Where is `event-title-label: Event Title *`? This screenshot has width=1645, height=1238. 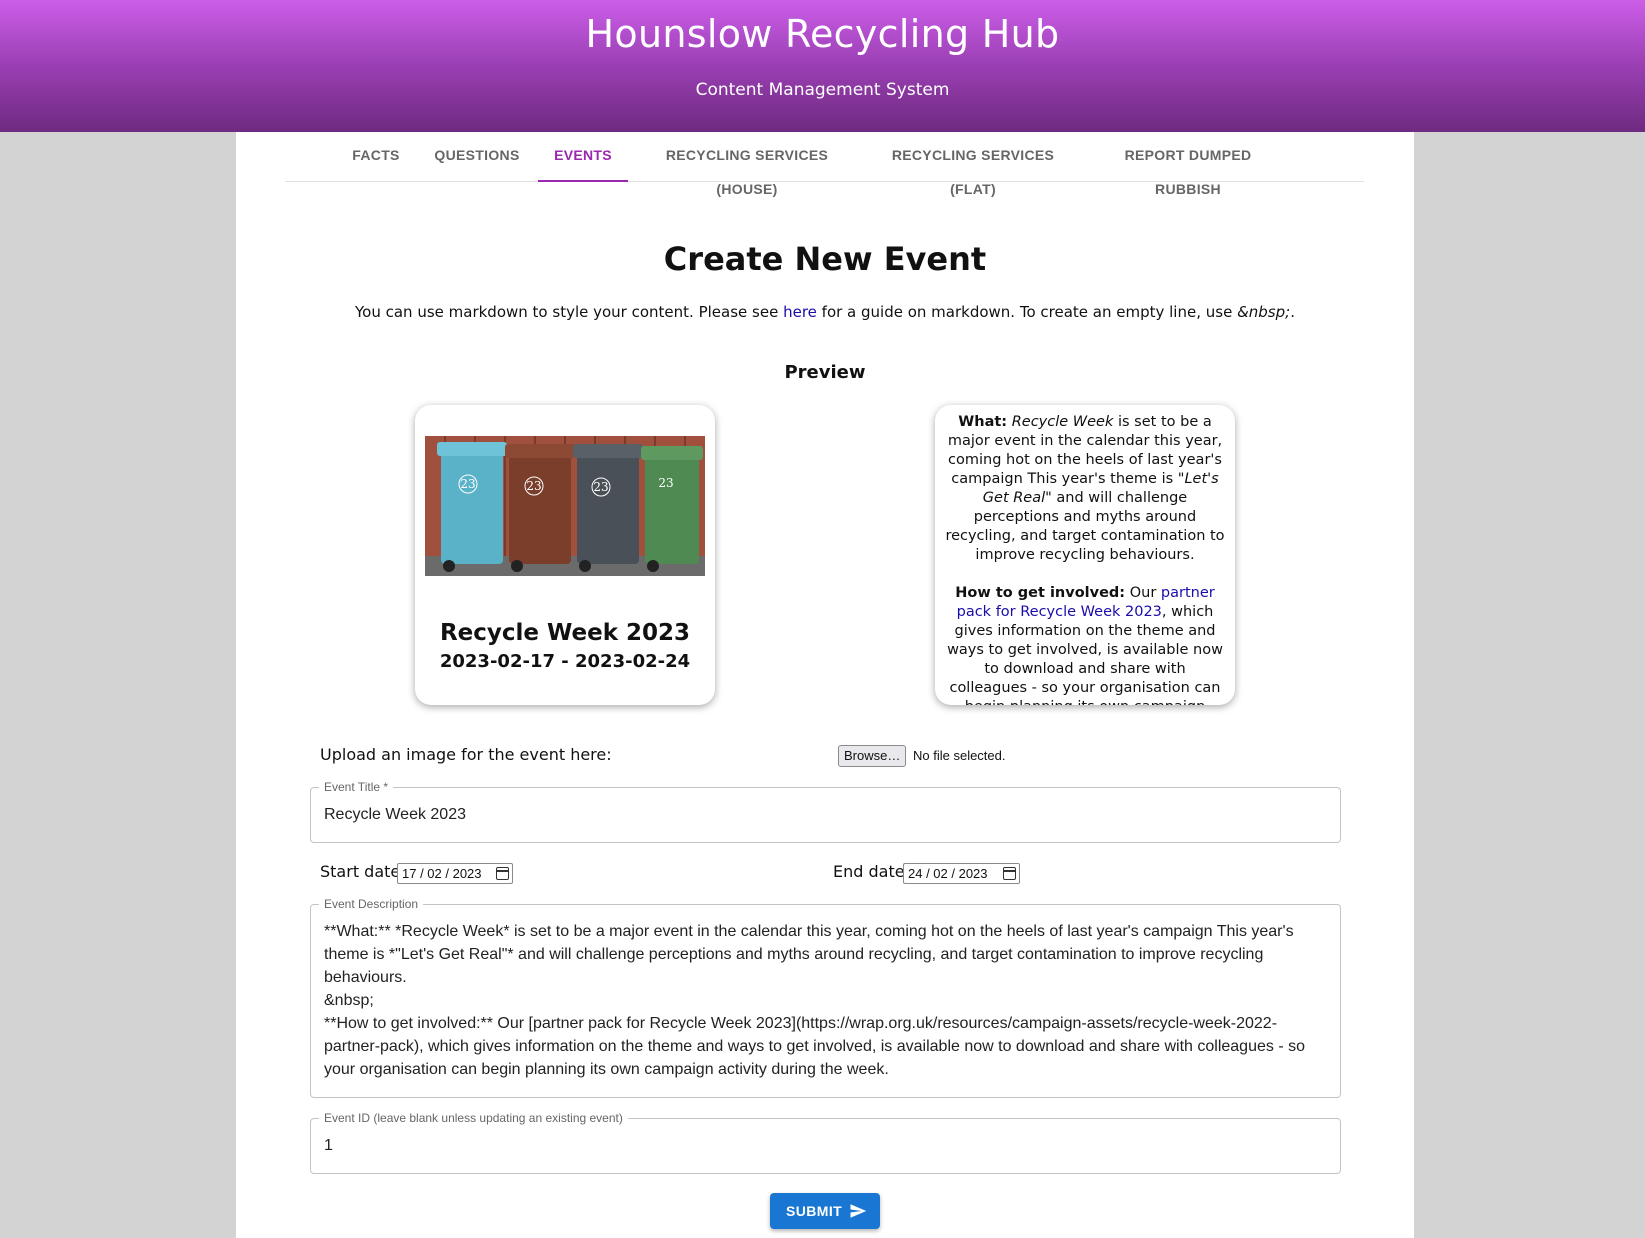
event-title-label: Event Title * is located at coordinates (356, 787).